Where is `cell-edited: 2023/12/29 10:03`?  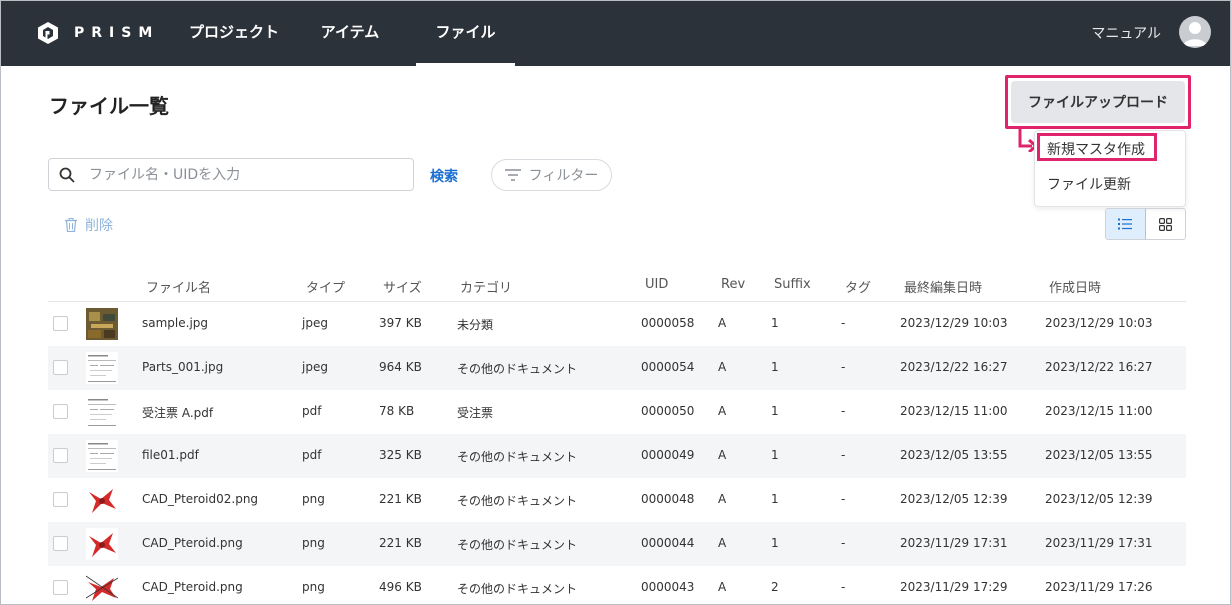
cell-edited: 2023/12/29 10:03 is located at coordinates (954, 323).